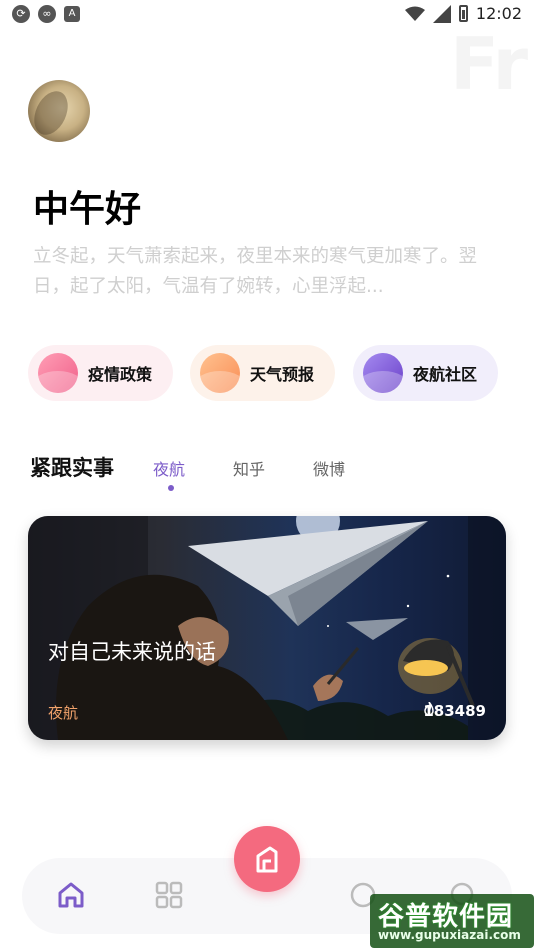 This screenshot has width=534, height=950. What do you see at coordinates (21, 14) in the screenshot?
I see `sync-icon: ⟳` at bounding box center [21, 14].